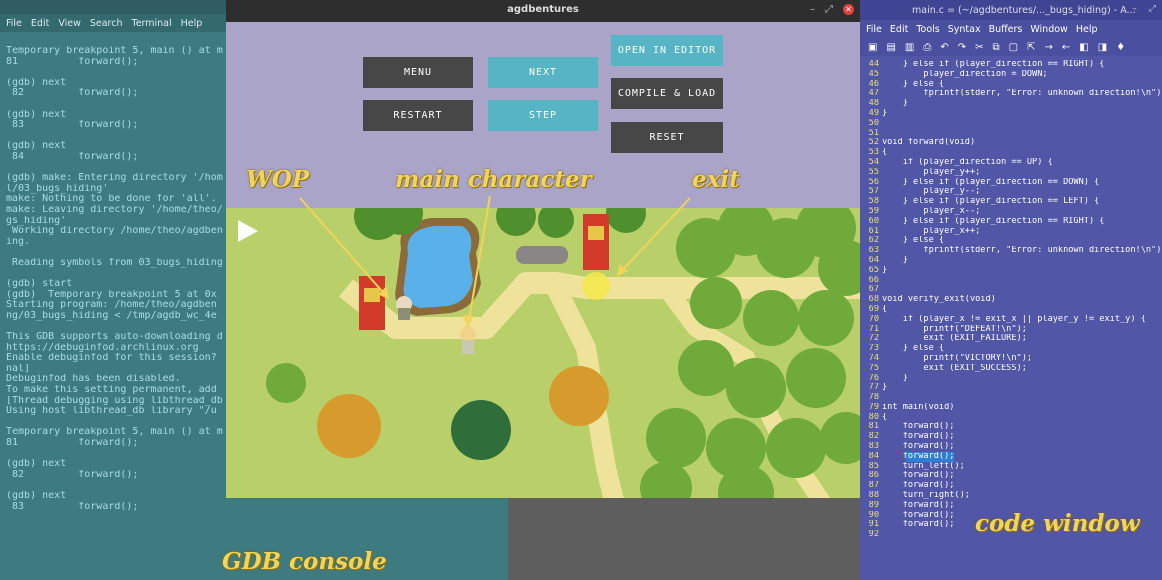  I want to click on line-number: 52, so click(873, 143).